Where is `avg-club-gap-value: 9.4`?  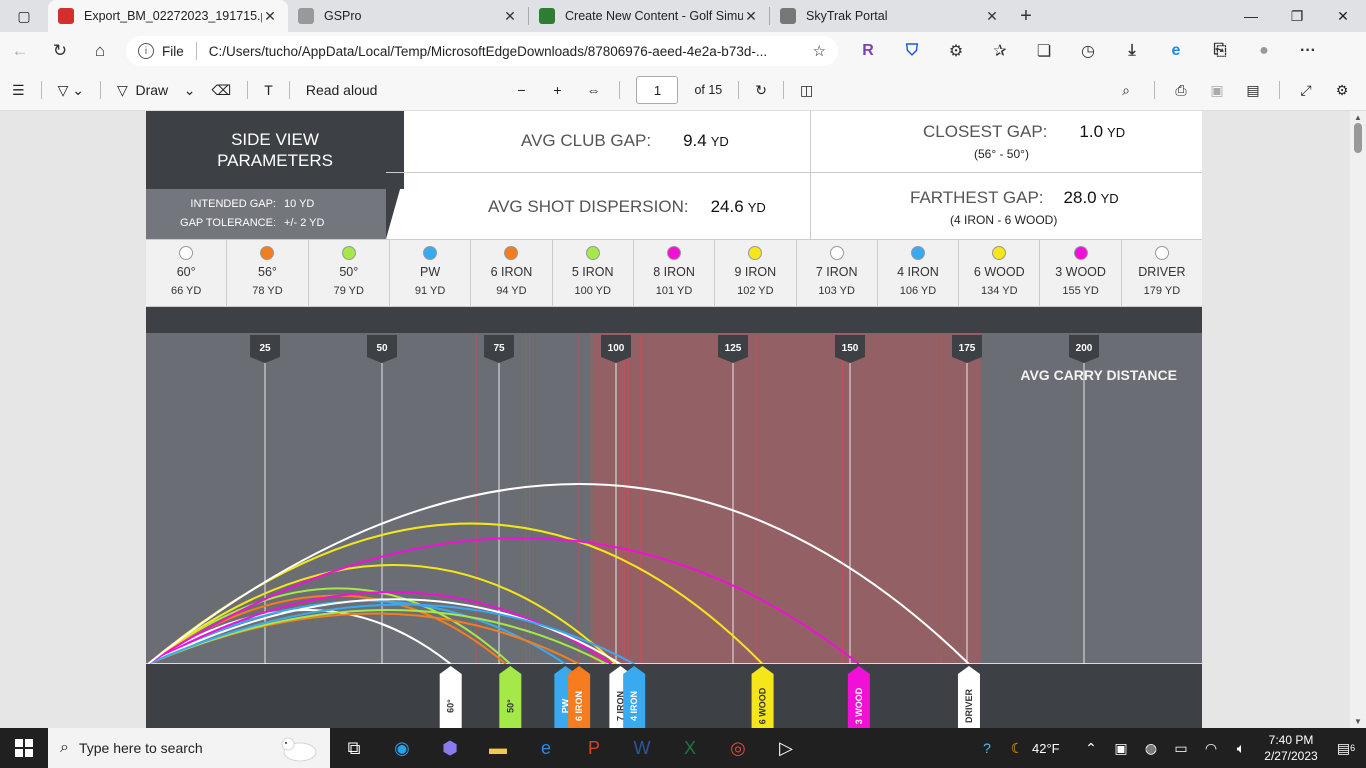 avg-club-gap-value: 9.4 is located at coordinates (695, 140).